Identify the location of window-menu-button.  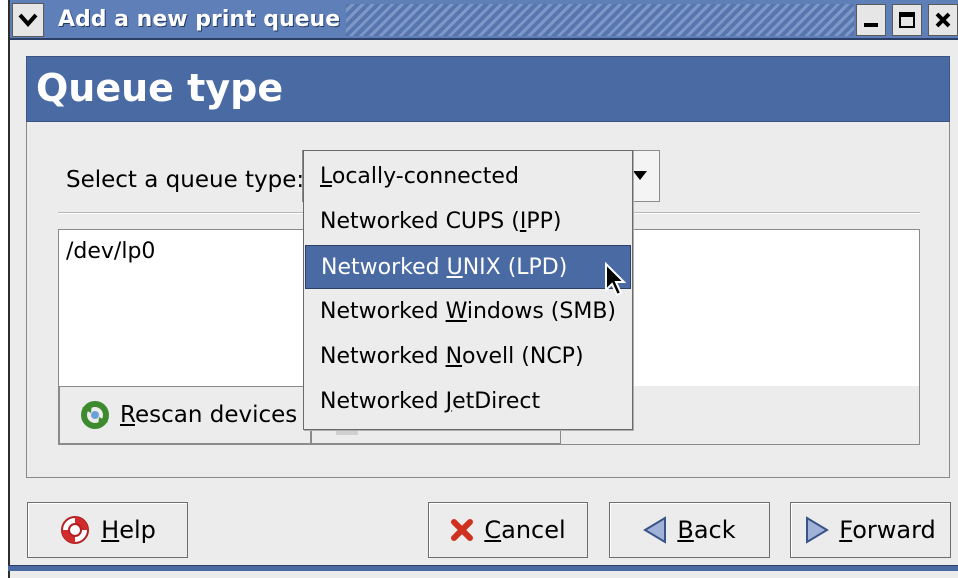
(28, 20).